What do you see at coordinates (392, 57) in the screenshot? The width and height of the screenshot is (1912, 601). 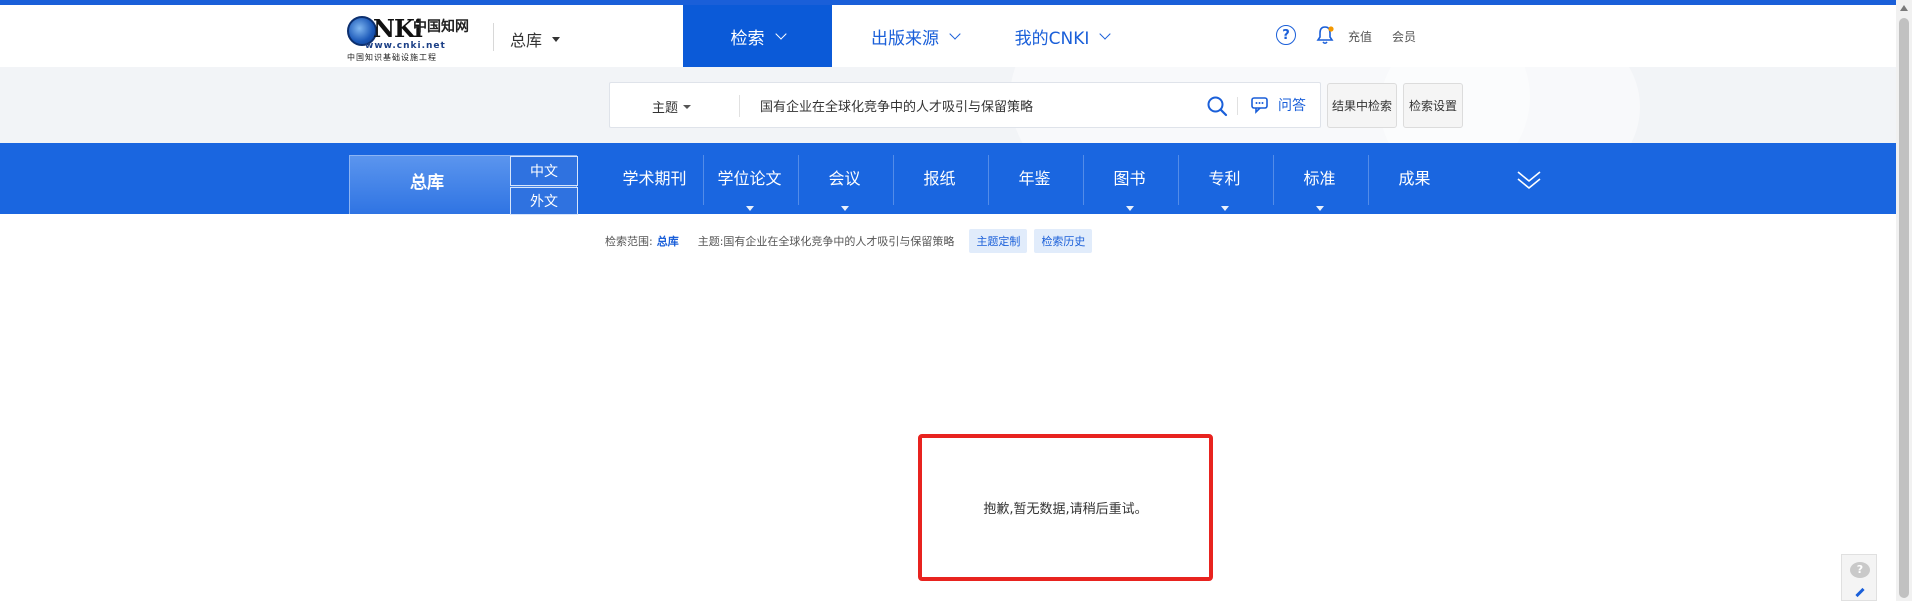 I see `logo-subtitle: 中国知识基础设施工程` at bounding box center [392, 57].